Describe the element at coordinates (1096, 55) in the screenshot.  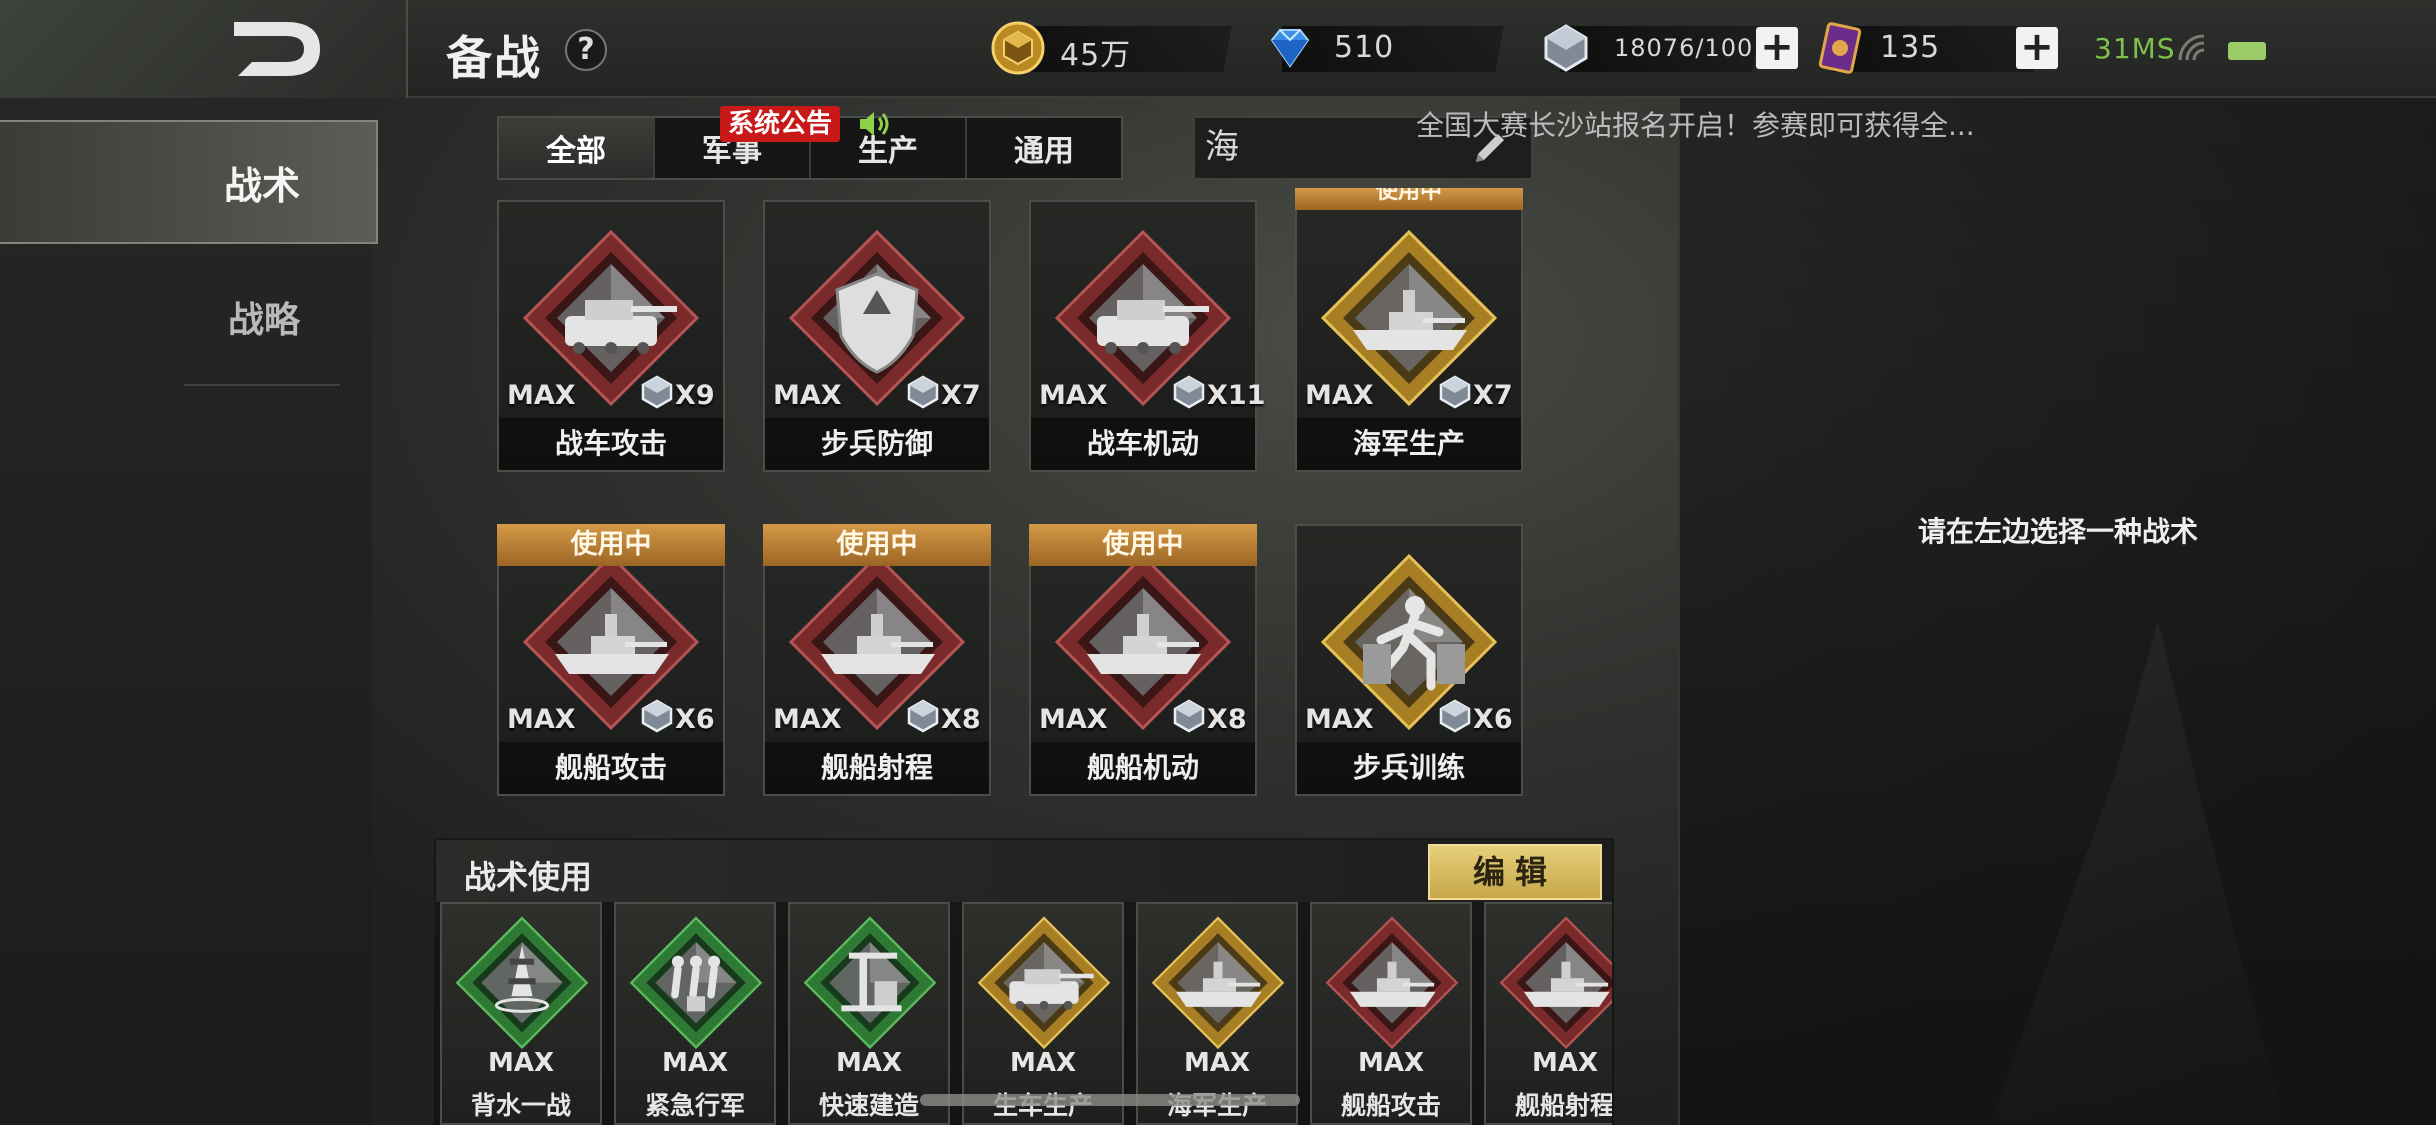
I see `gold-value: 45万` at that location.